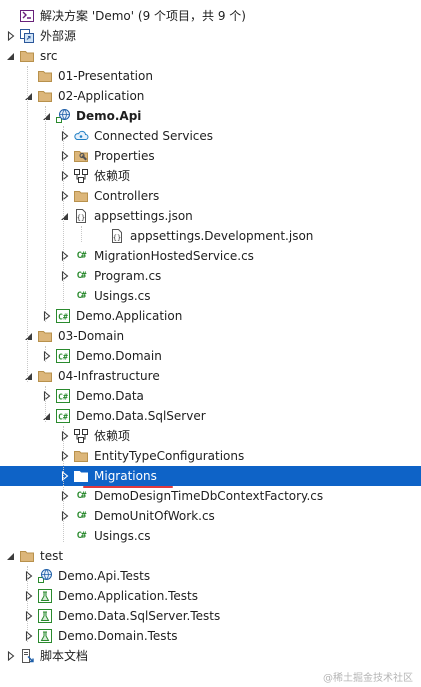 Image resolution: width=421 pixels, height=687 pixels. Describe the element at coordinates (128, 487) in the screenshot. I see `annotation-underline` at that location.